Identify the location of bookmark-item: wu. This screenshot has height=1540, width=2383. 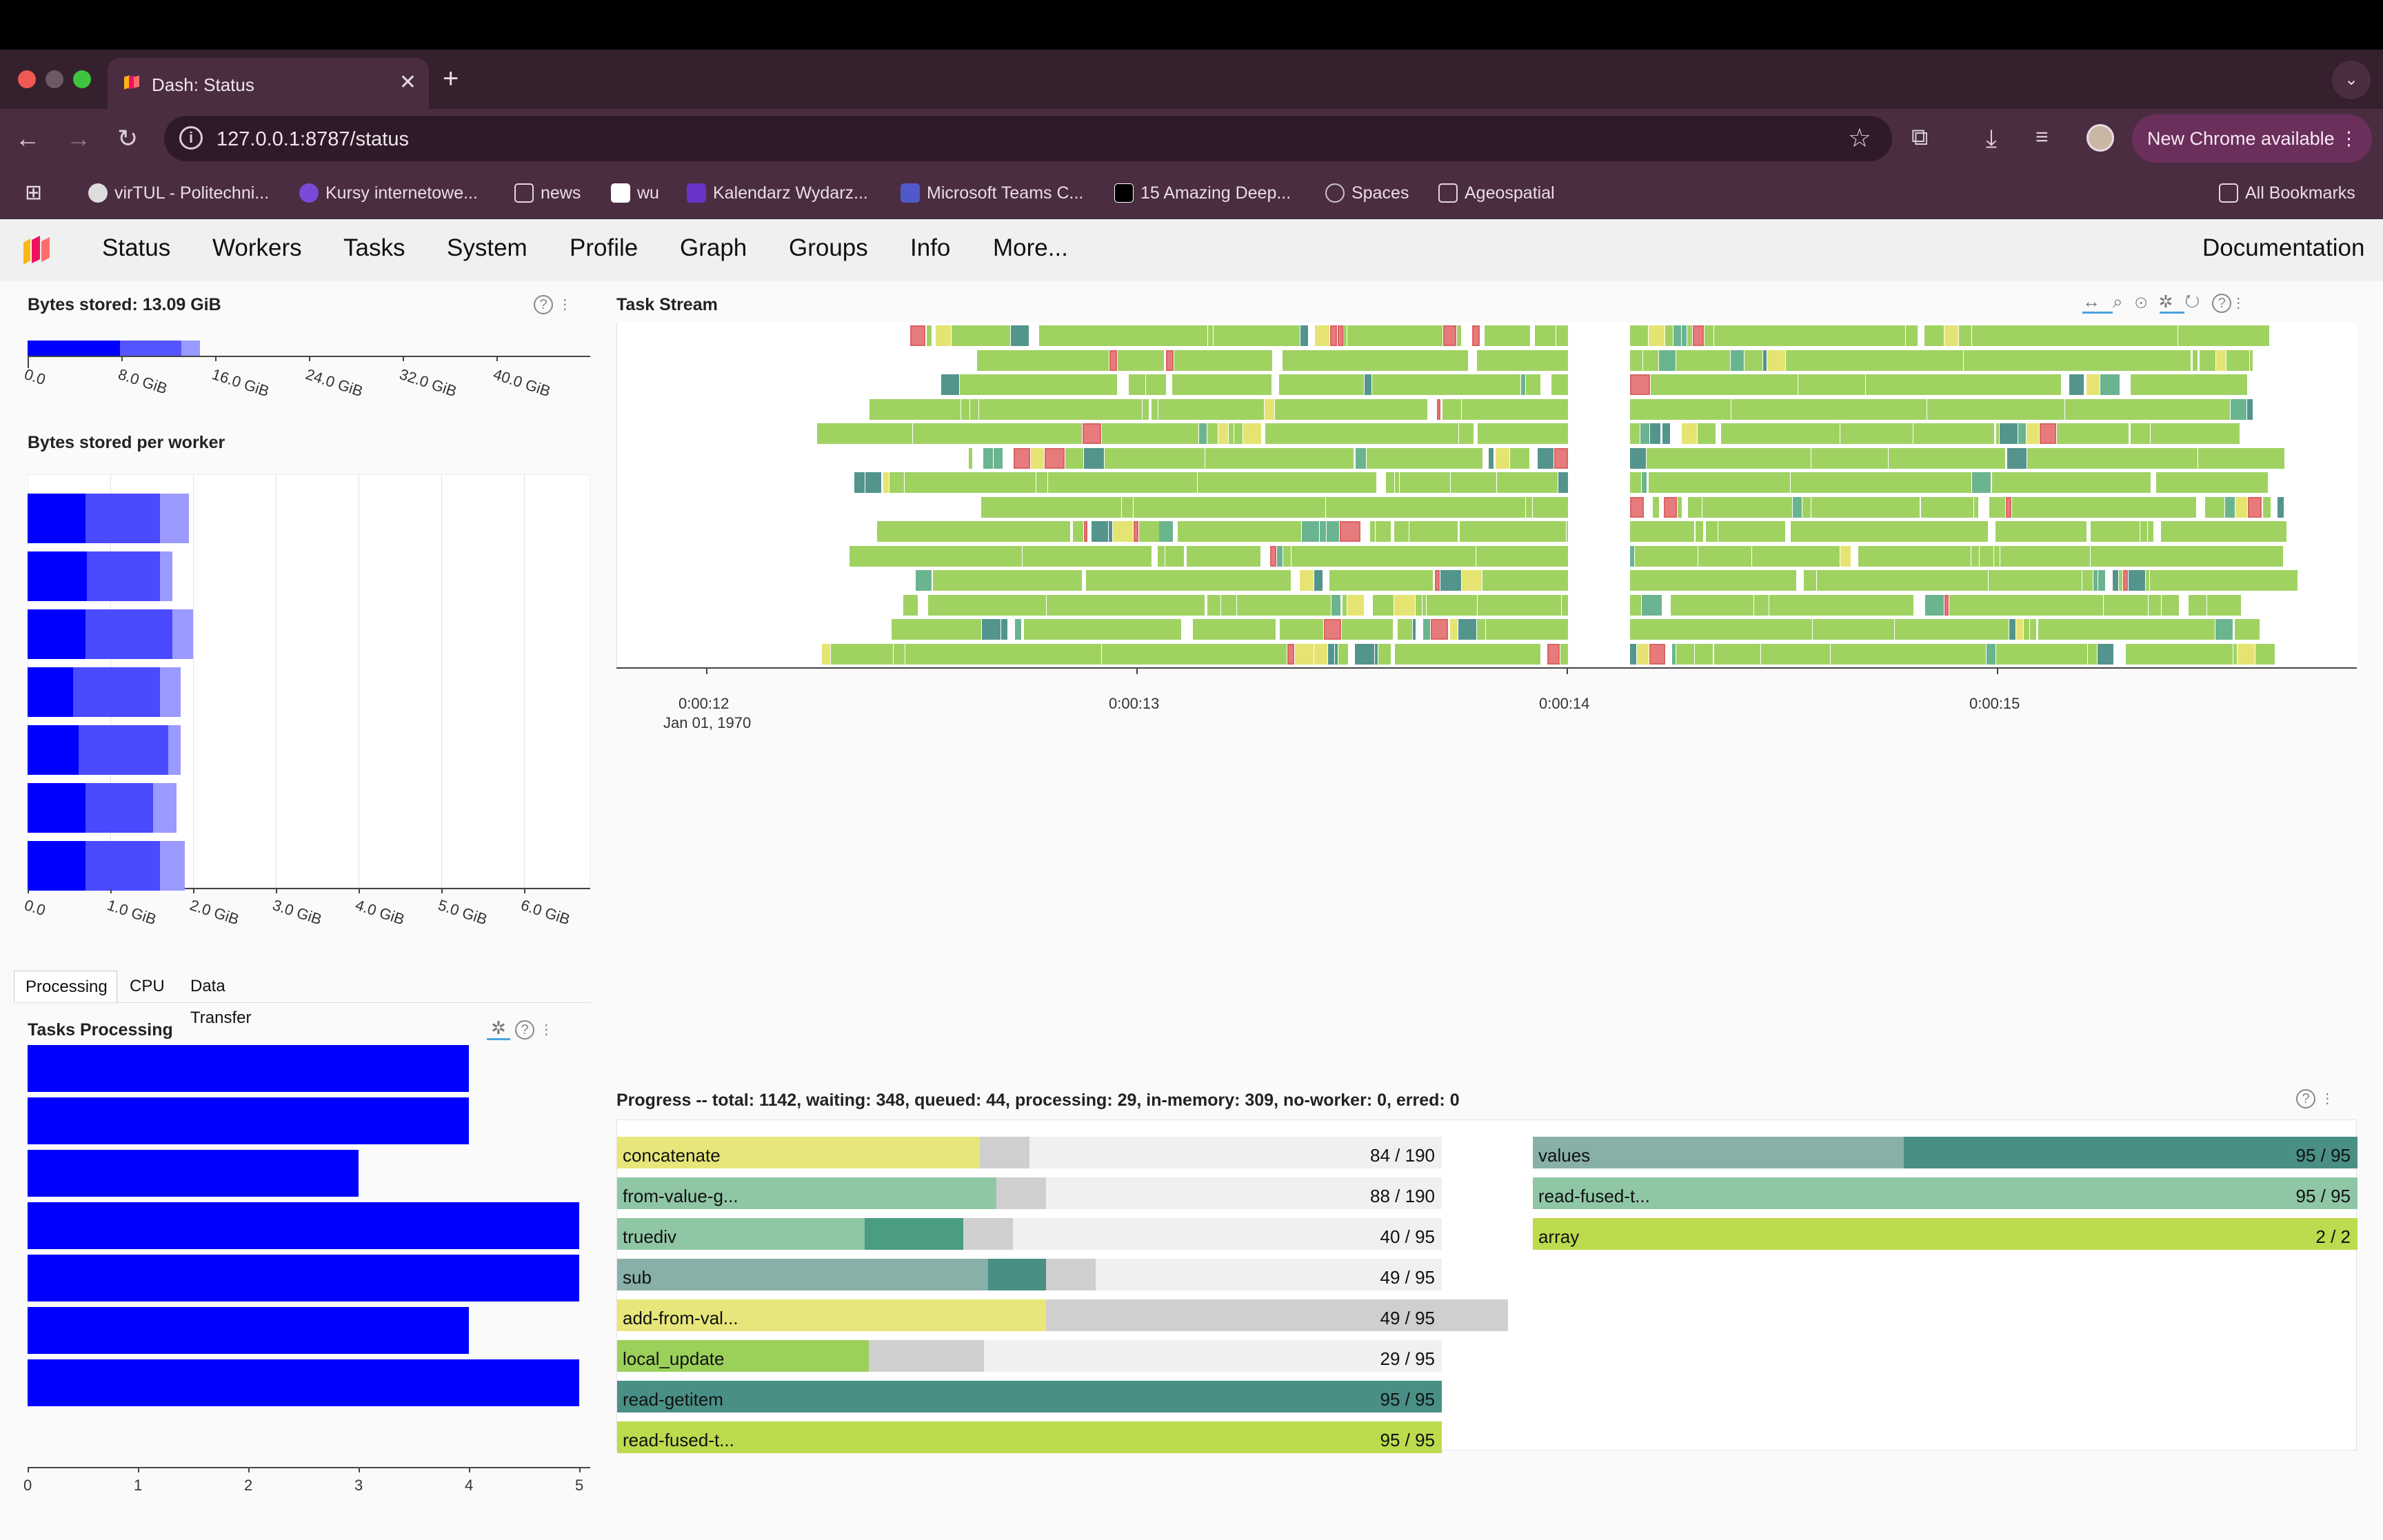
(635, 193).